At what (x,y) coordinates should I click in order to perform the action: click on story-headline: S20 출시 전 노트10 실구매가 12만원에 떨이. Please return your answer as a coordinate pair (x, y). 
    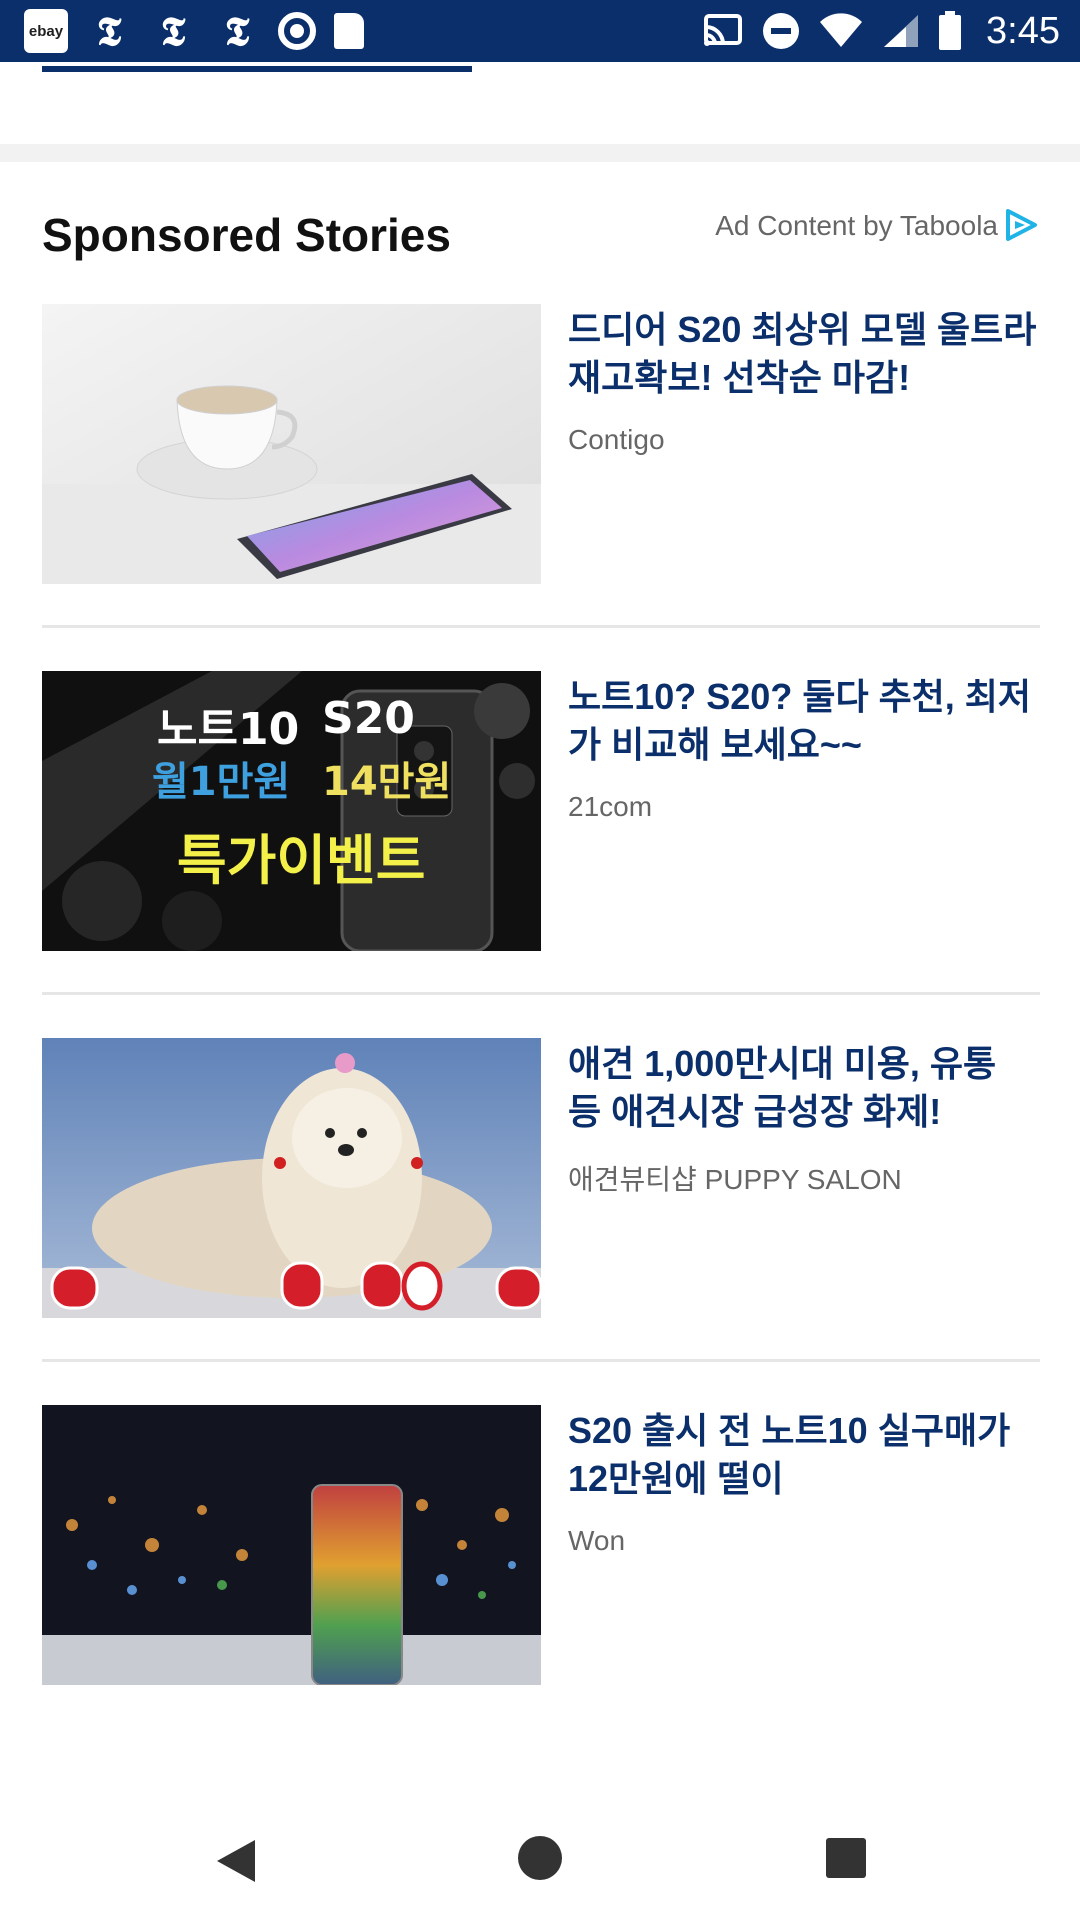
    Looking at the image, I should click on (803, 1455).